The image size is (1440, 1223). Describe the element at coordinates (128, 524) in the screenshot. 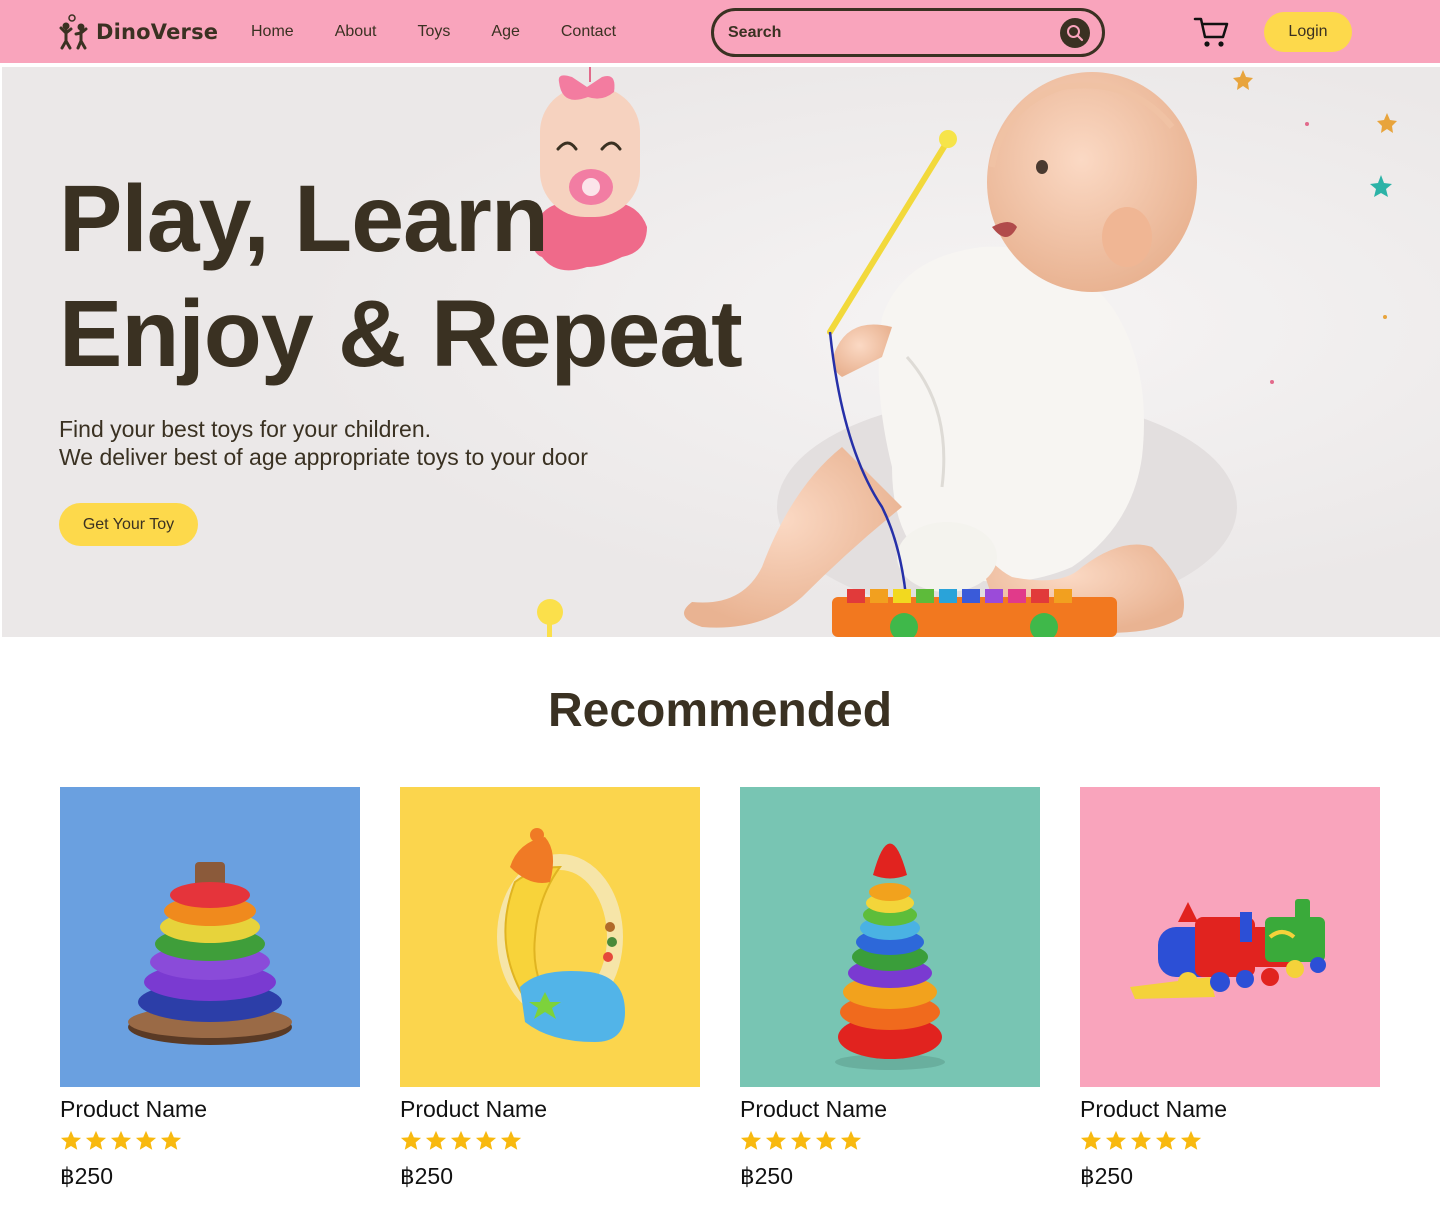

I see `get-your-toy-button: Get Your Toy` at that location.